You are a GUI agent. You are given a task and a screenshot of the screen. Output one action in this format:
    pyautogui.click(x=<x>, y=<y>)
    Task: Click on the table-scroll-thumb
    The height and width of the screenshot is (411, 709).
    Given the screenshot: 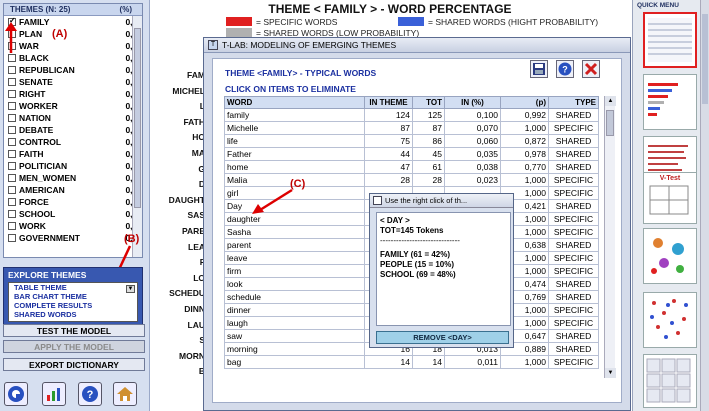 What is the action you would take?
    pyautogui.click(x=610, y=123)
    